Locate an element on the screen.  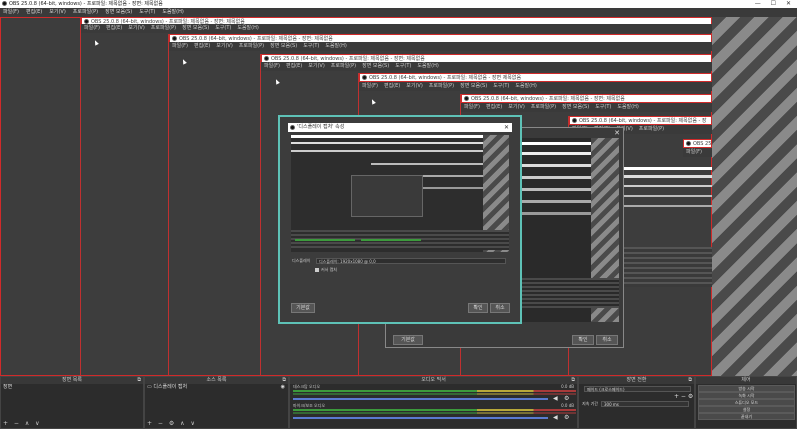
scenes-dock: 장면 목록 ⧉ 장면 + − ∧ ∨ is located at coordinates (72, 402).